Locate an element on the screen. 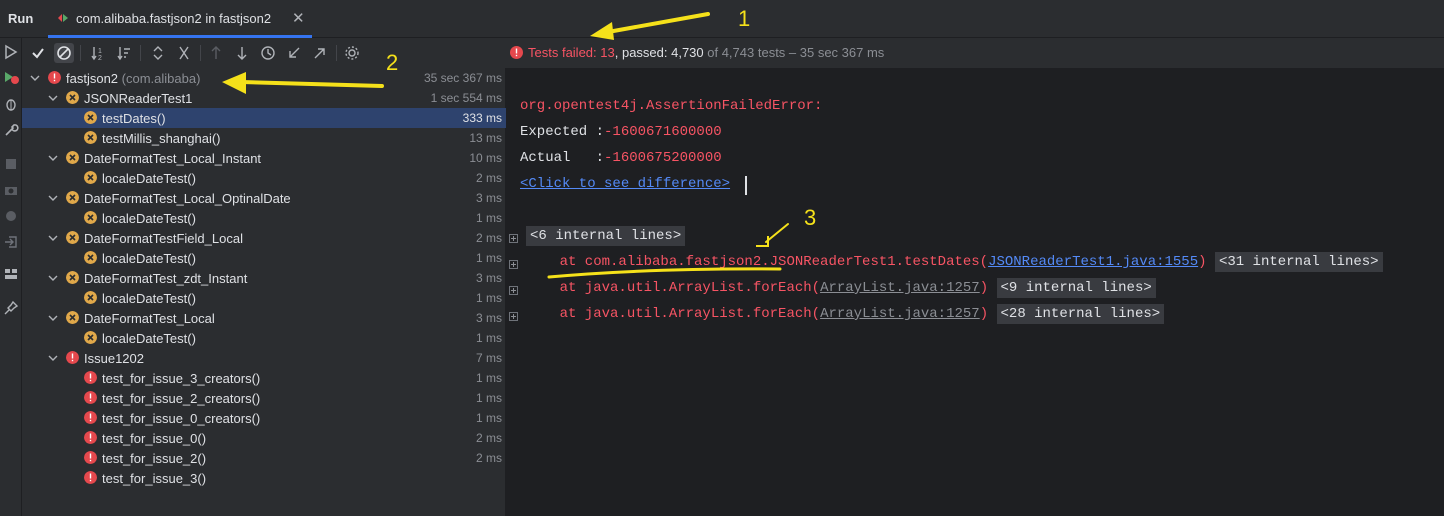 Image resolution: width=1444 pixels, height=516 pixels. exit-icon is located at coordinates (11, 242).